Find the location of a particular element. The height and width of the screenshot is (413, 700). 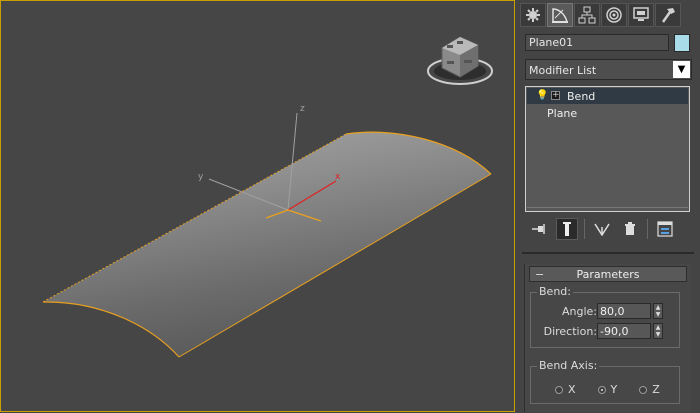

axis-z-label: z is located at coordinates (302, 109).